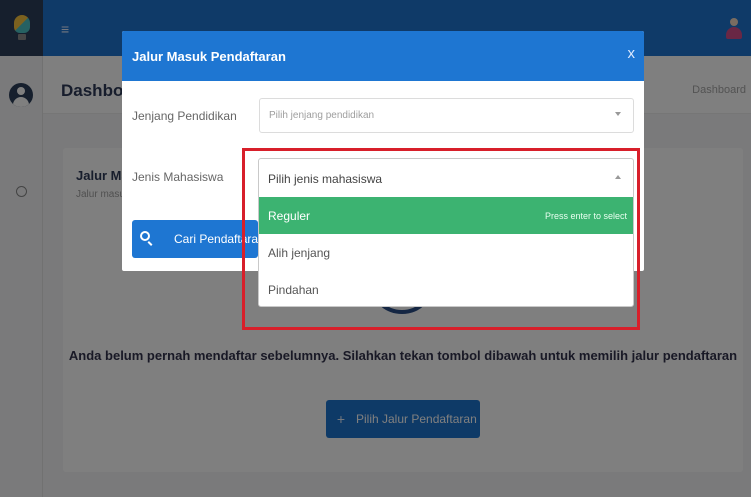 The image size is (751, 497). Describe the element at coordinates (322, 115) in the screenshot. I see `jenjang-placeholder: Pilih jenjang pendidikan` at that location.